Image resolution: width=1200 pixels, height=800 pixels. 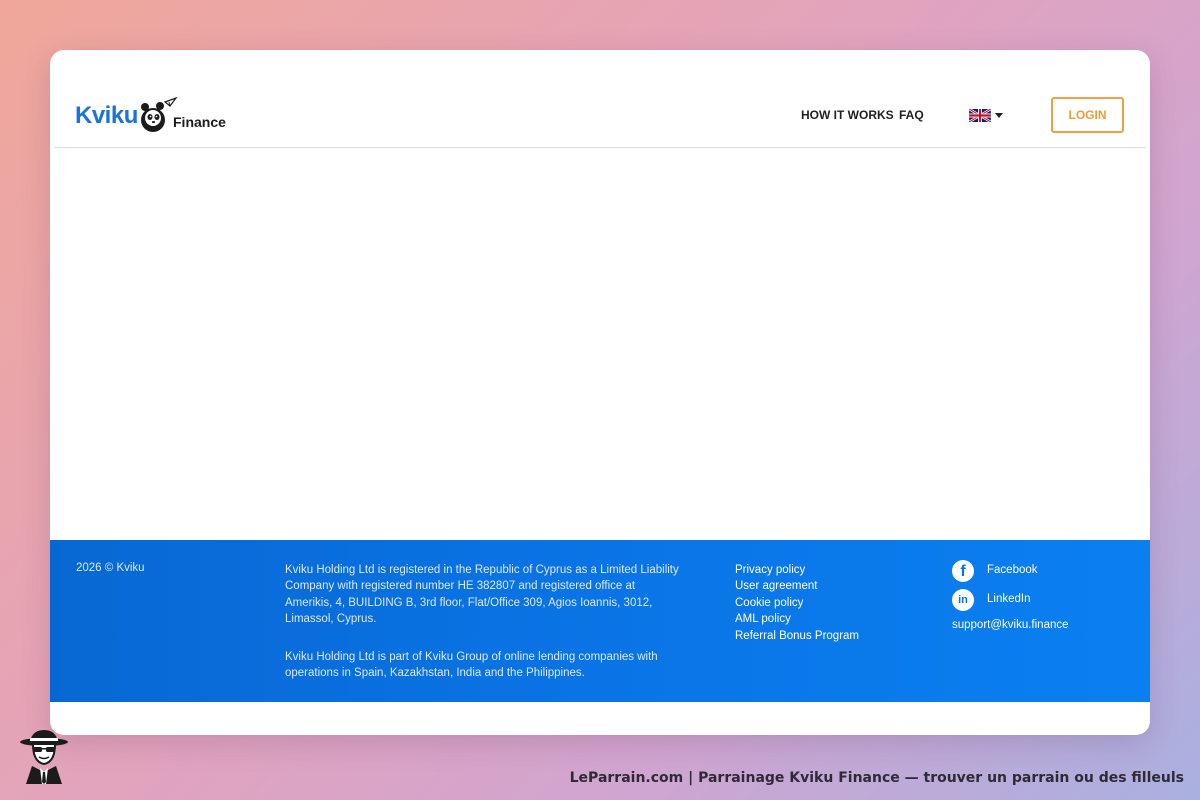 I want to click on facebook-label: Facebook, so click(x=1012, y=570).